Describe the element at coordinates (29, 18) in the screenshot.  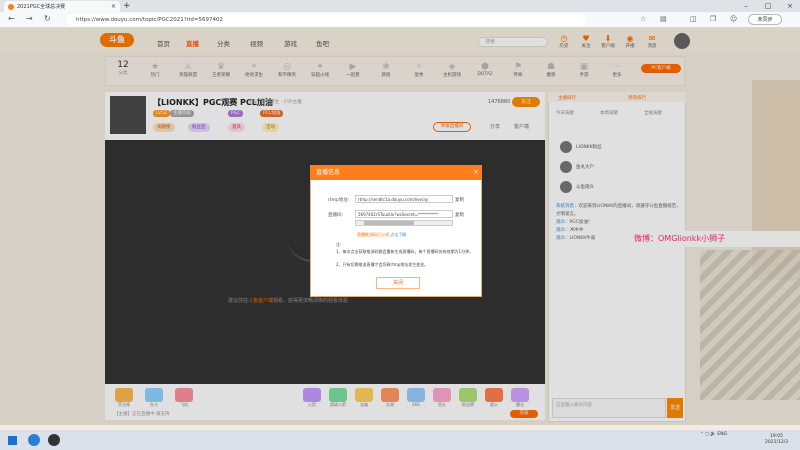
I see `forward-icon: →` at that location.